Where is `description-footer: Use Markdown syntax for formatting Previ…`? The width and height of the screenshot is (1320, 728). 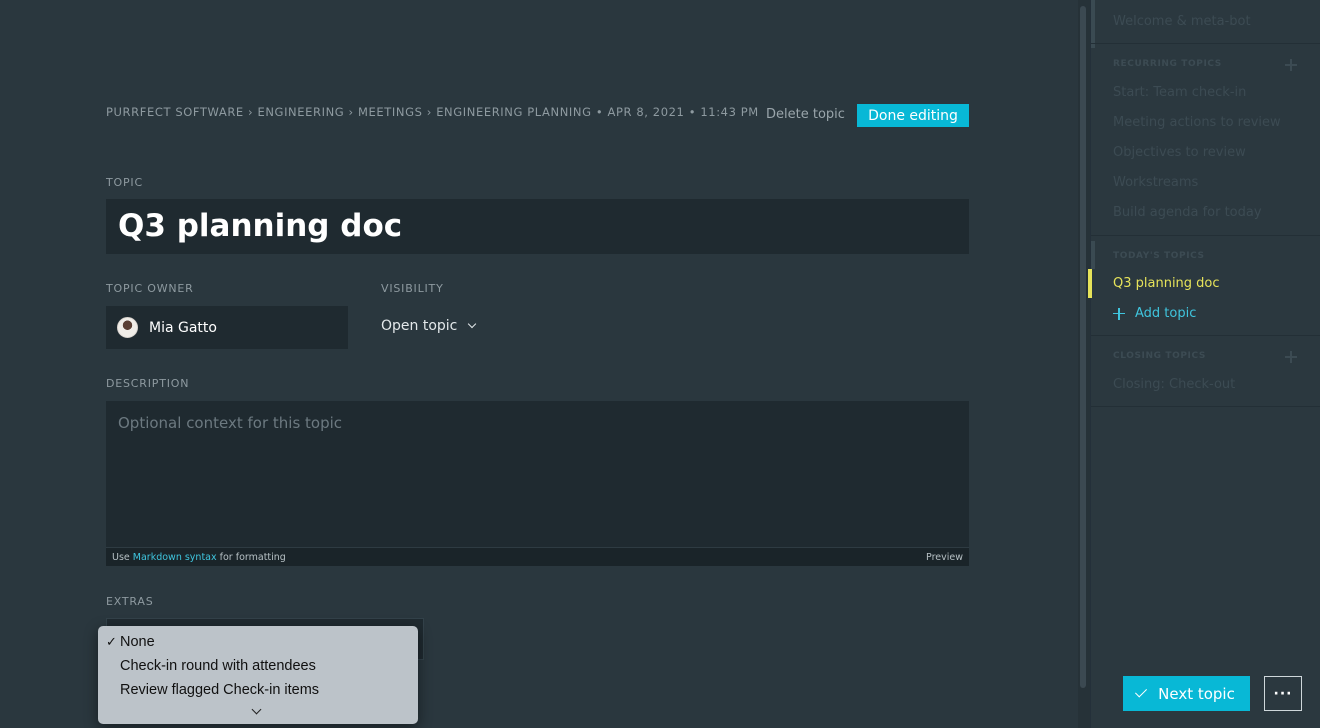 description-footer: Use Markdown syntax for formatting Previ… is located at coordinates (537, 556).